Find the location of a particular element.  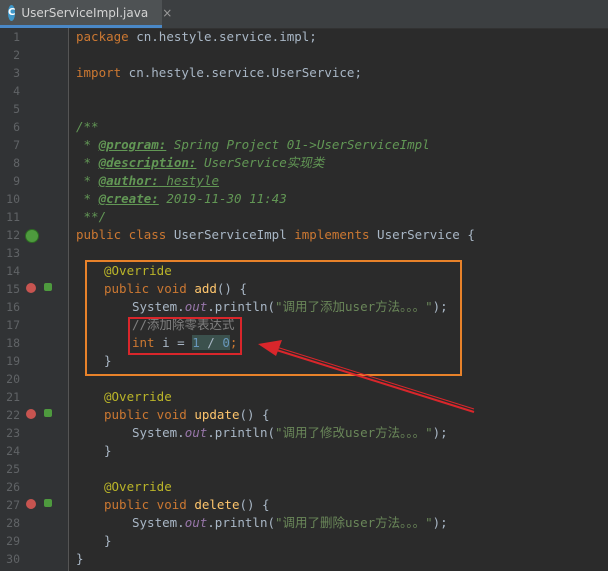

pointer-arrow is located at coordinates (366, 376).